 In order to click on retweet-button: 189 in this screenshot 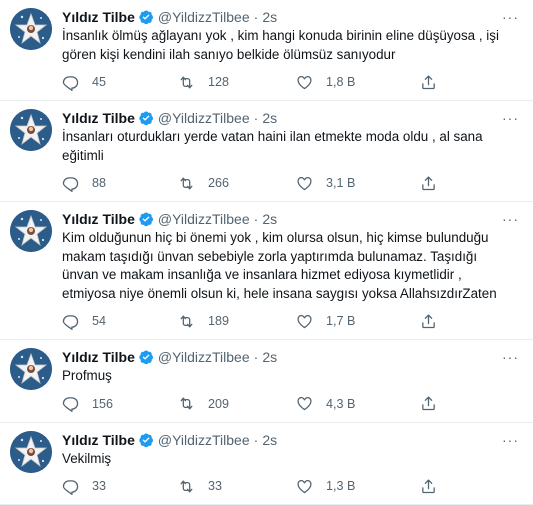, I will do `click(237, 321)`.